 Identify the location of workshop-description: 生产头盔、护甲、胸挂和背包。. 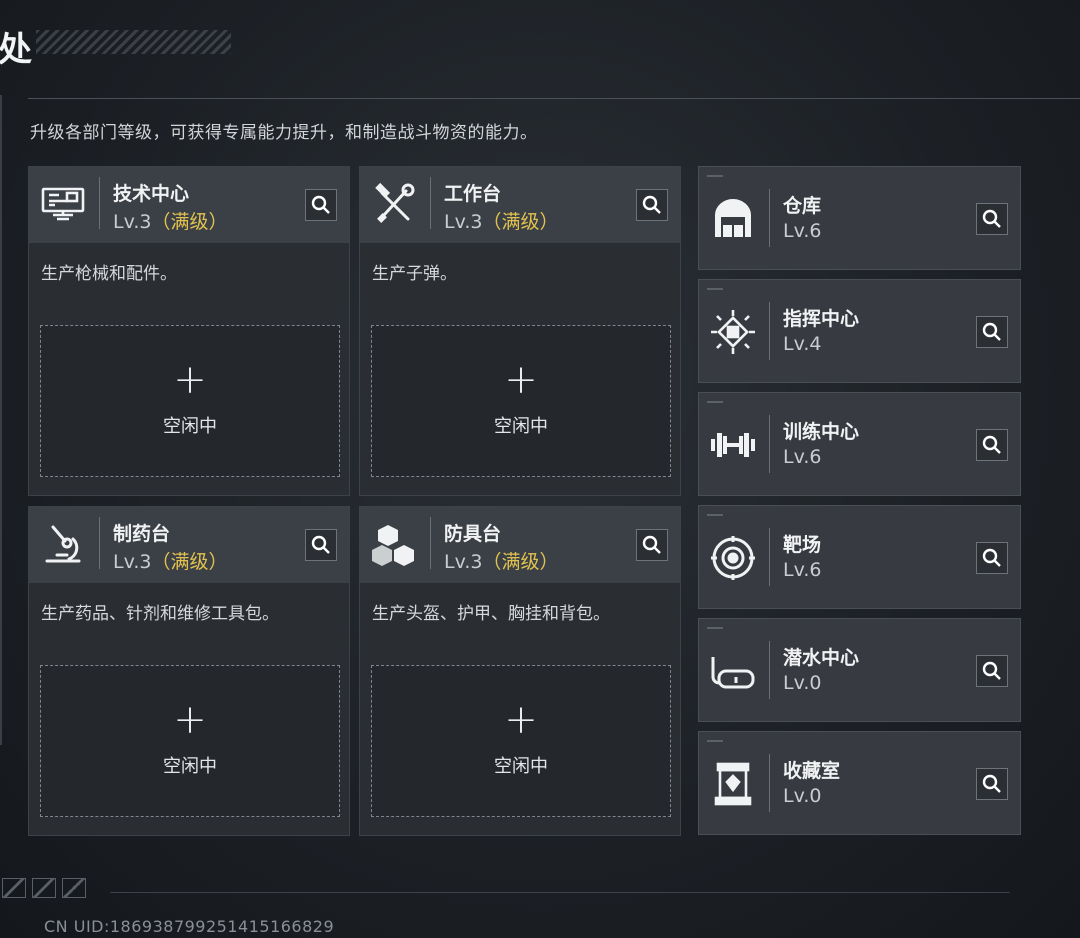
(491, 614).